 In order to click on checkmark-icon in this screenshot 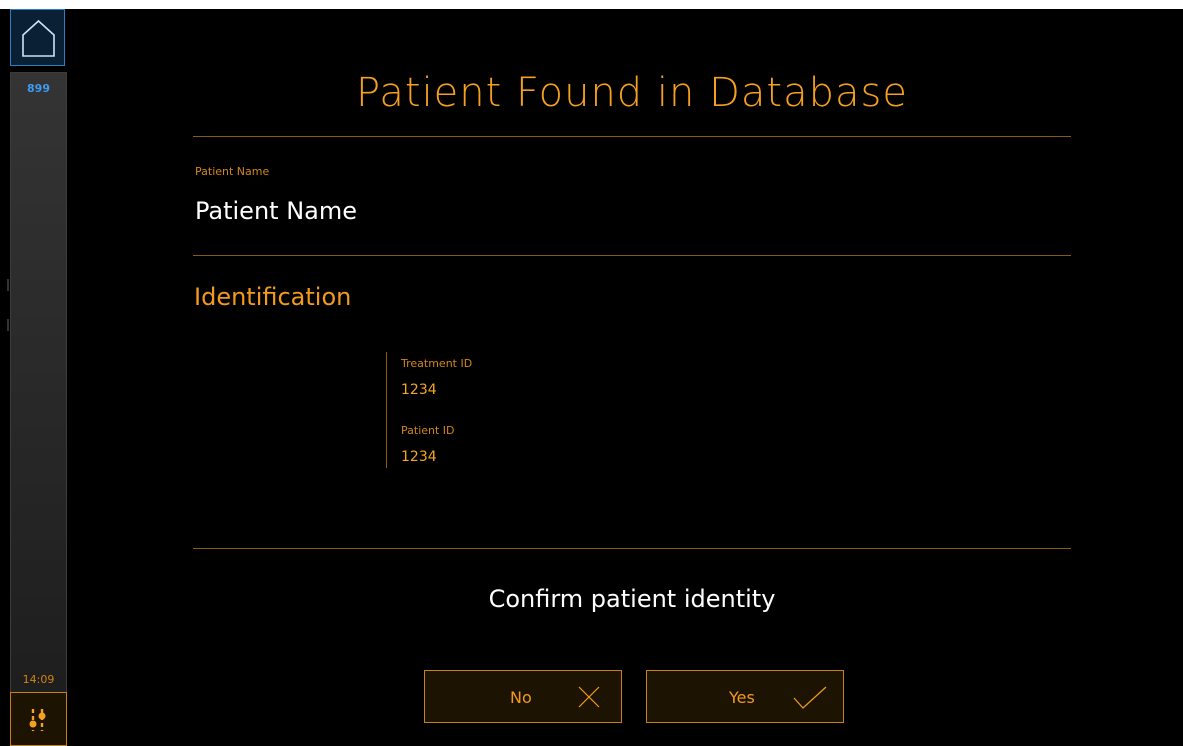, I will do `click(810, 697)`.